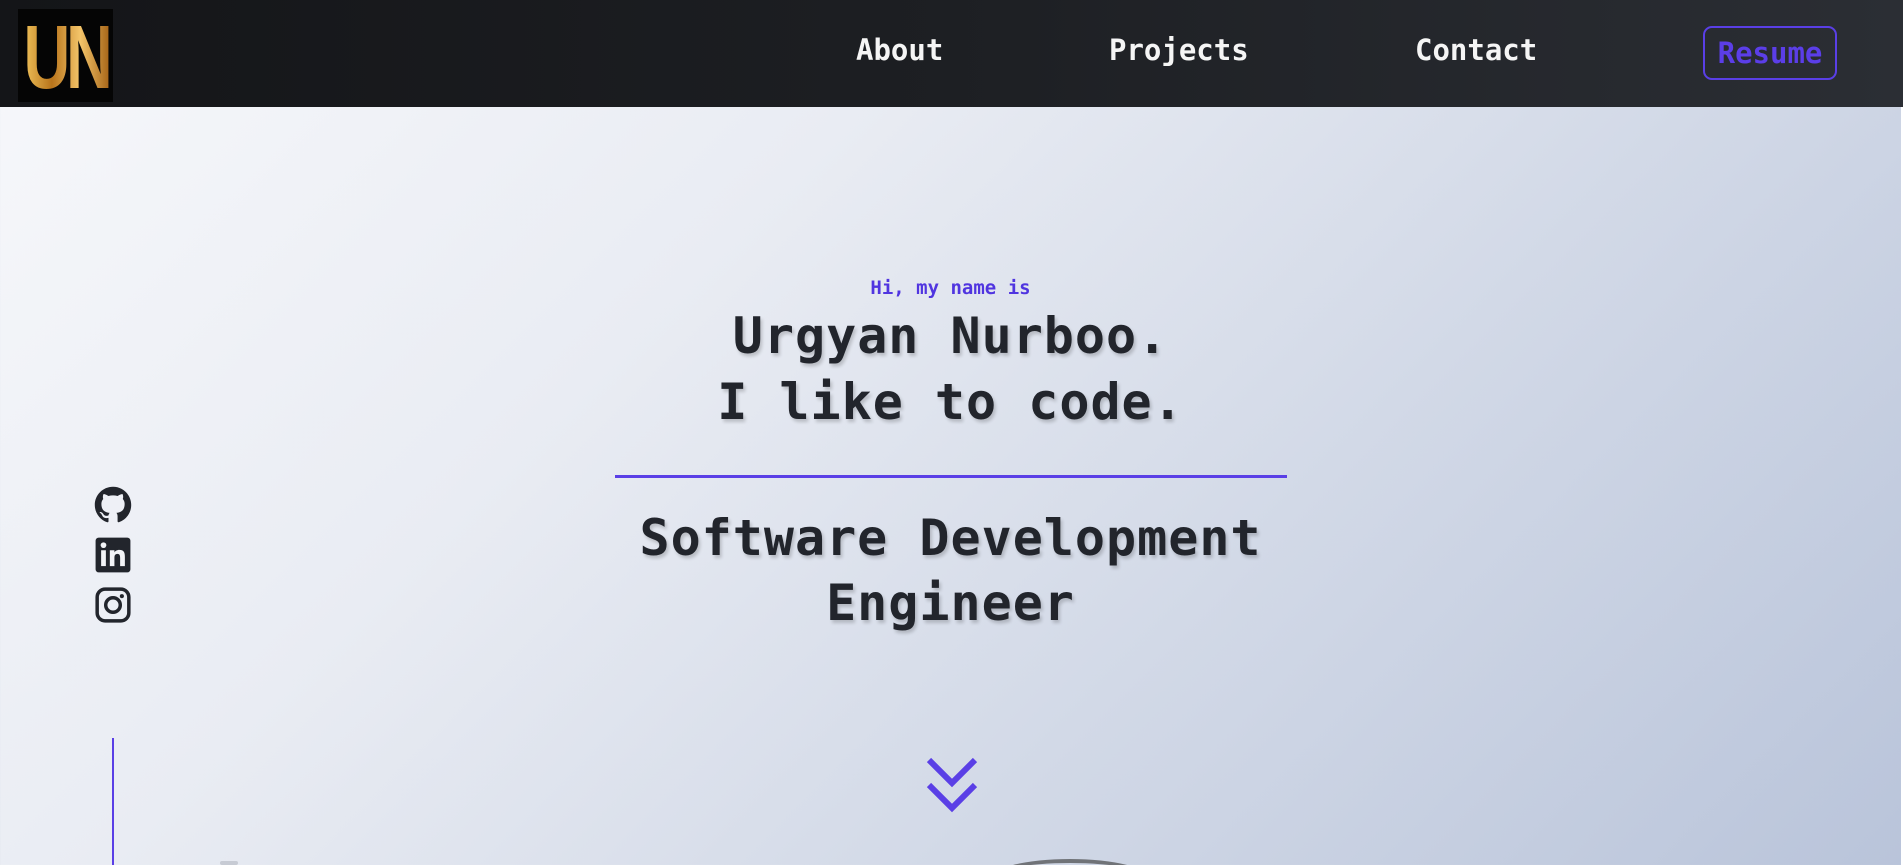  I want to click on scroll-down-chevron-icon, so click(952, 786).